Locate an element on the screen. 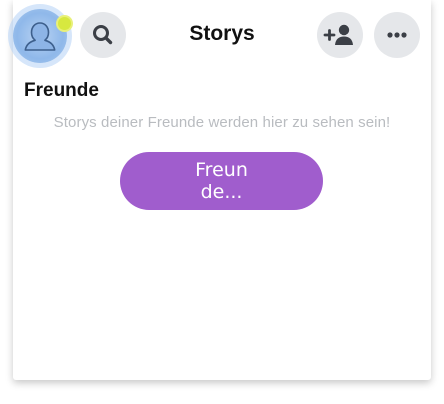  add-friend-icon is located at coordinates (338, 34).